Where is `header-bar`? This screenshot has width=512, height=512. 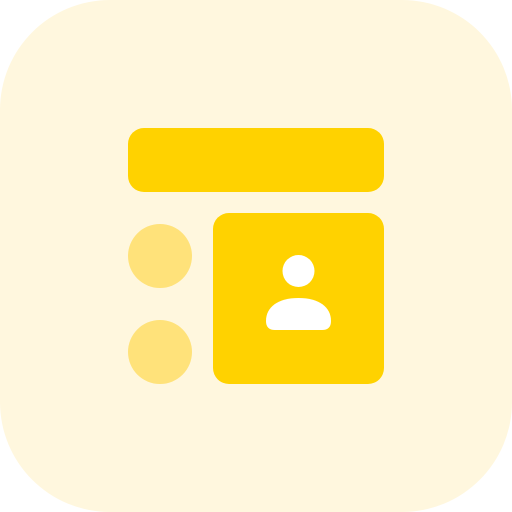 header-bar is located at coordinates (256, 160).